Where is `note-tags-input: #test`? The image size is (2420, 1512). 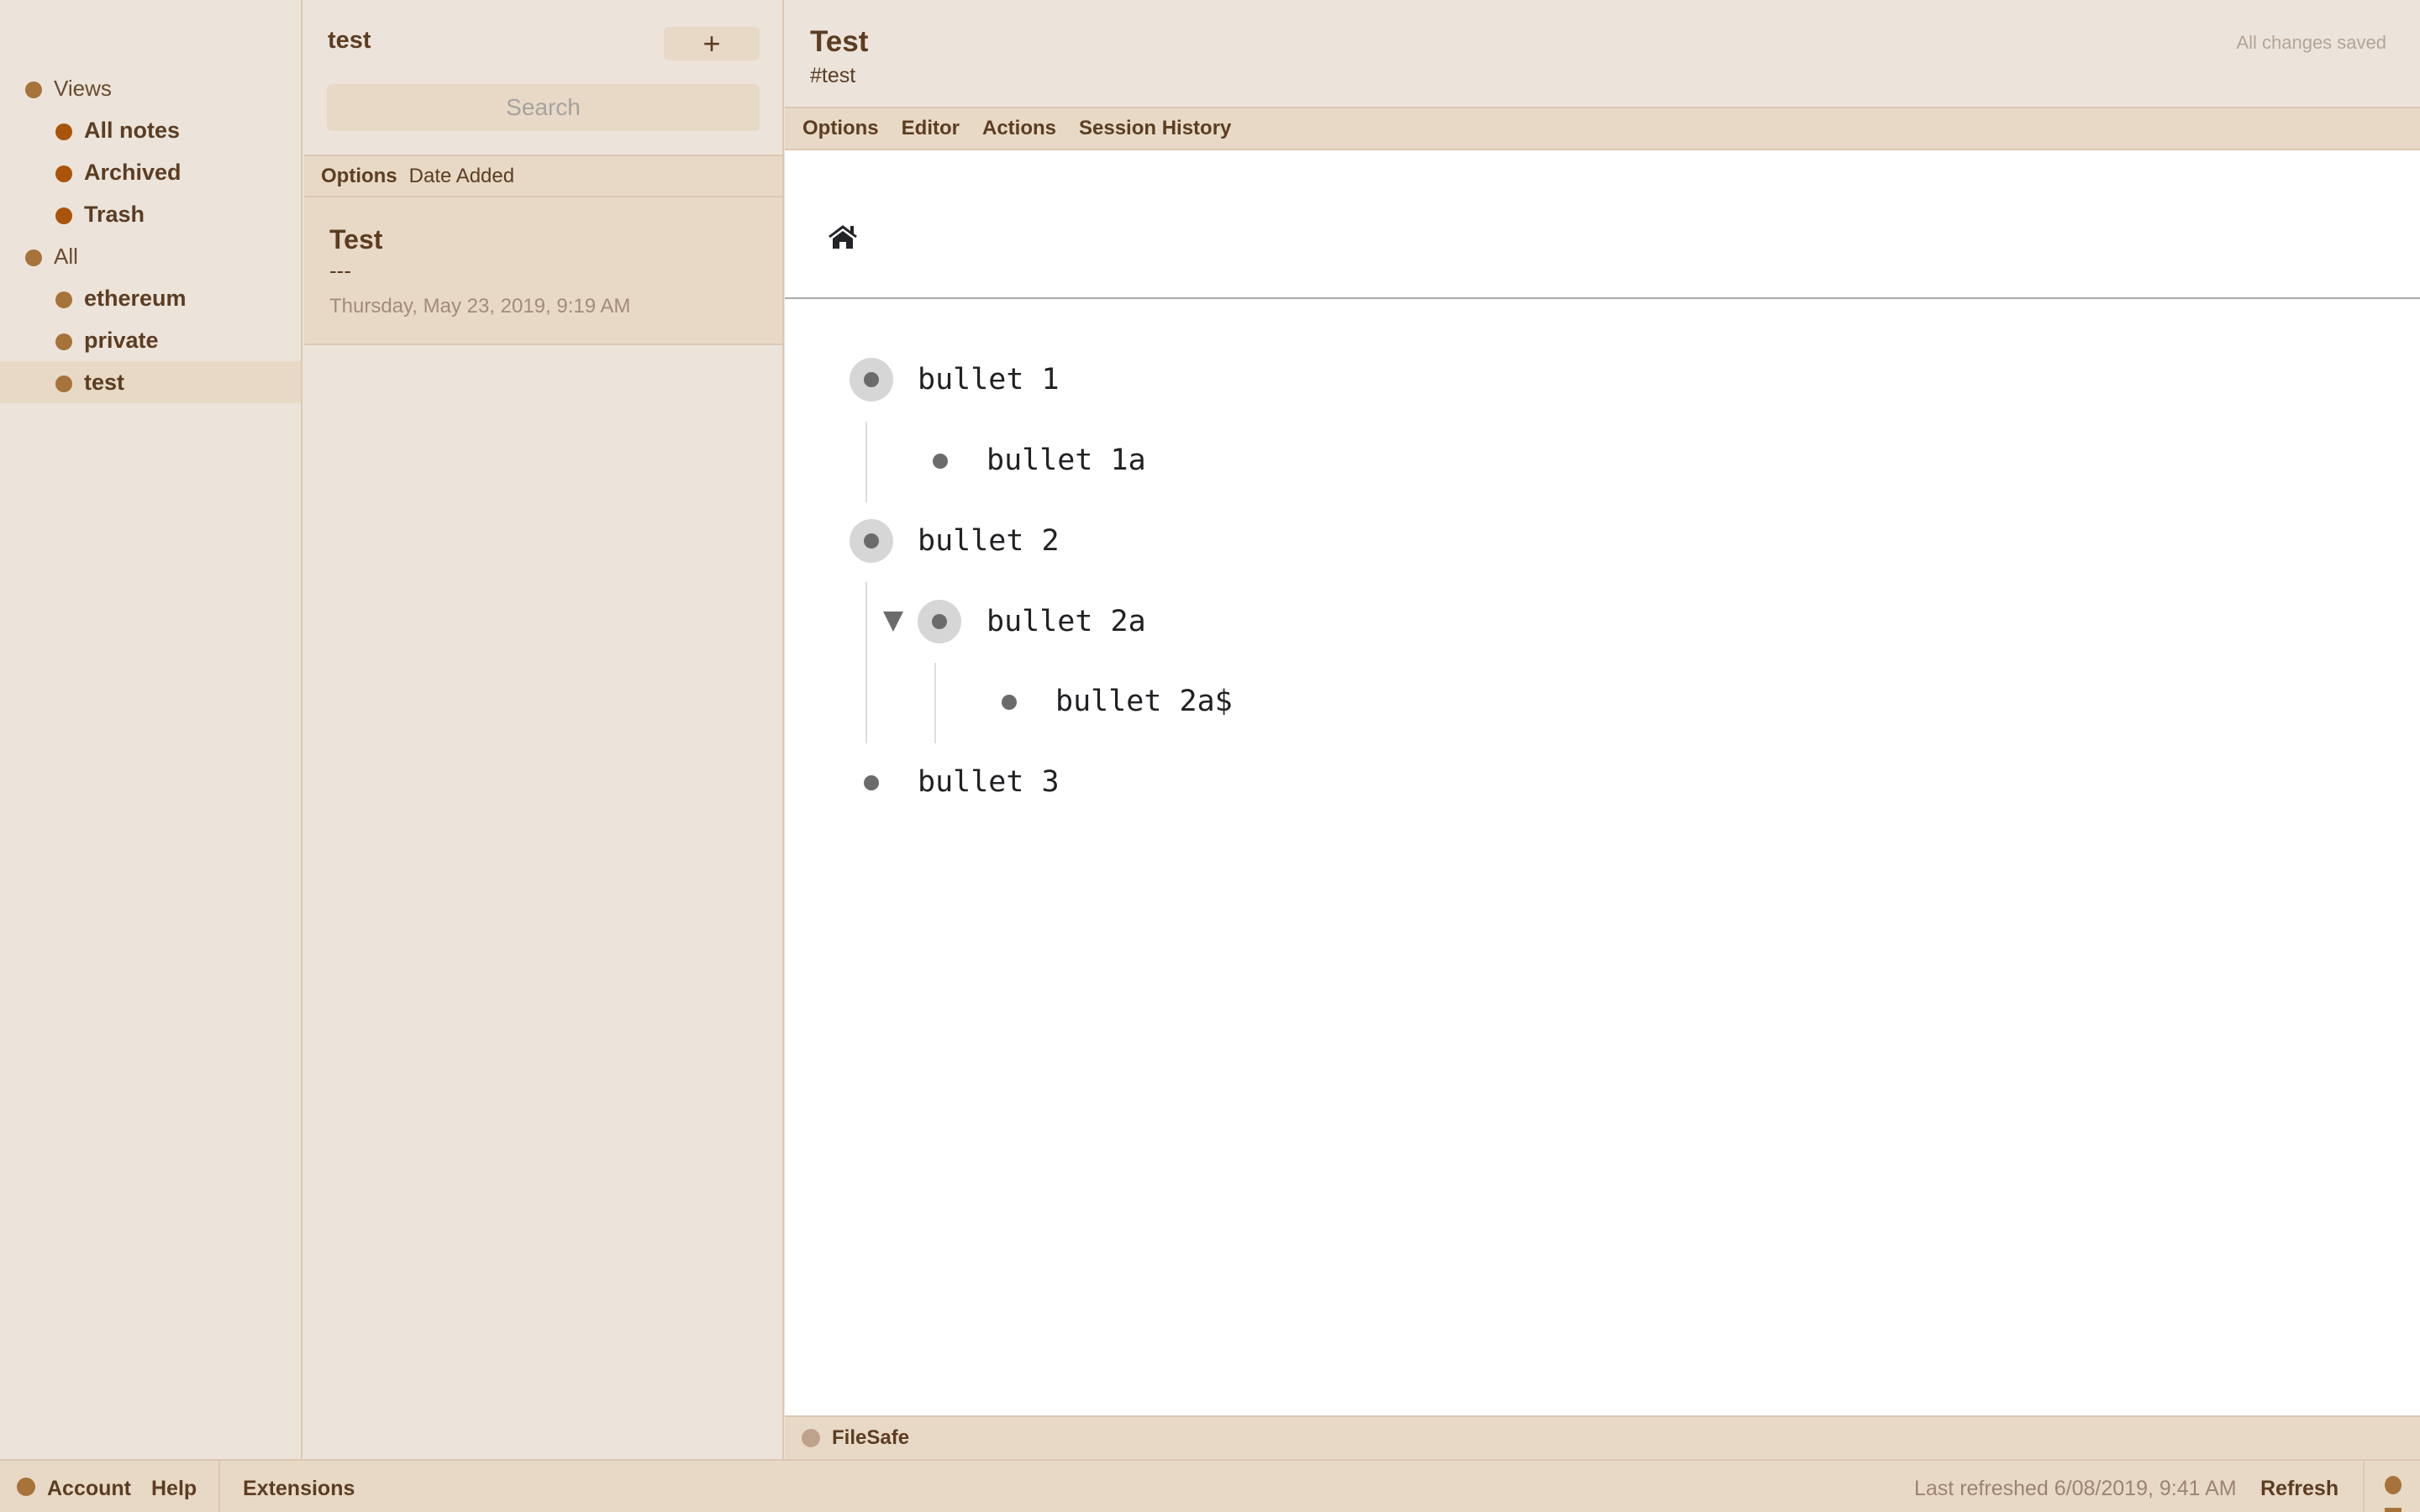
note-tags-input: #test is located at coordinates (832, 76).